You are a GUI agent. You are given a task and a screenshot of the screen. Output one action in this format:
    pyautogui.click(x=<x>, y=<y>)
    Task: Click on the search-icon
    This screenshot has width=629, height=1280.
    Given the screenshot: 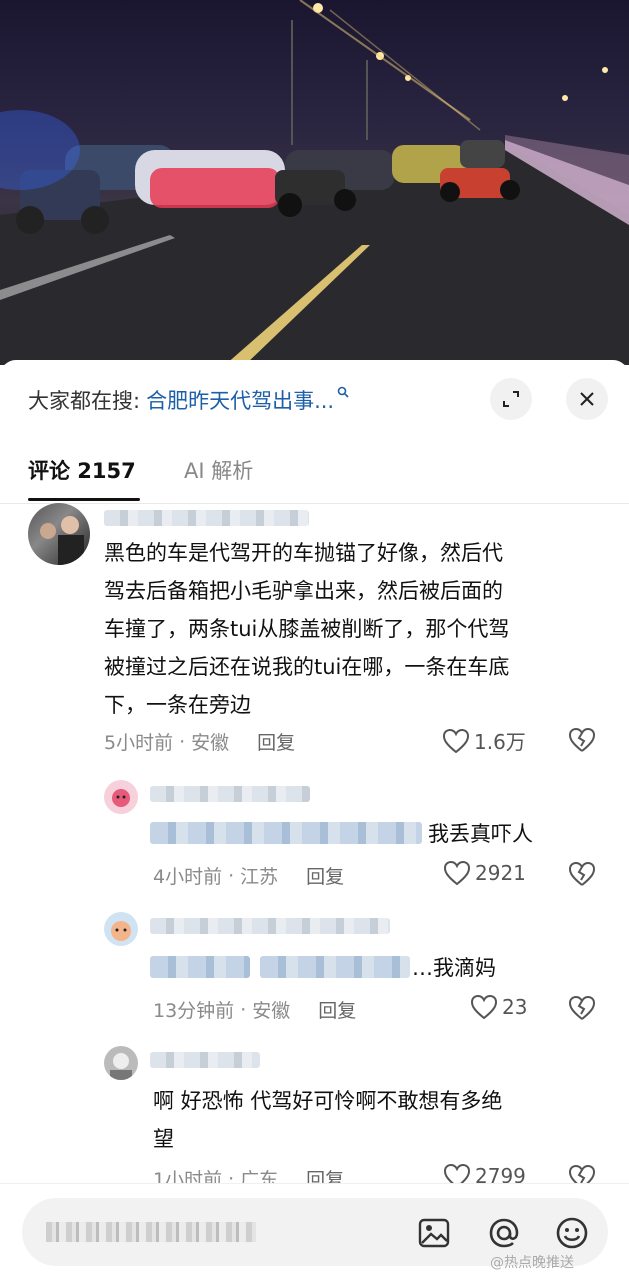 What is the action you would take?
    pyautogui.click(x=343, y=394)
    